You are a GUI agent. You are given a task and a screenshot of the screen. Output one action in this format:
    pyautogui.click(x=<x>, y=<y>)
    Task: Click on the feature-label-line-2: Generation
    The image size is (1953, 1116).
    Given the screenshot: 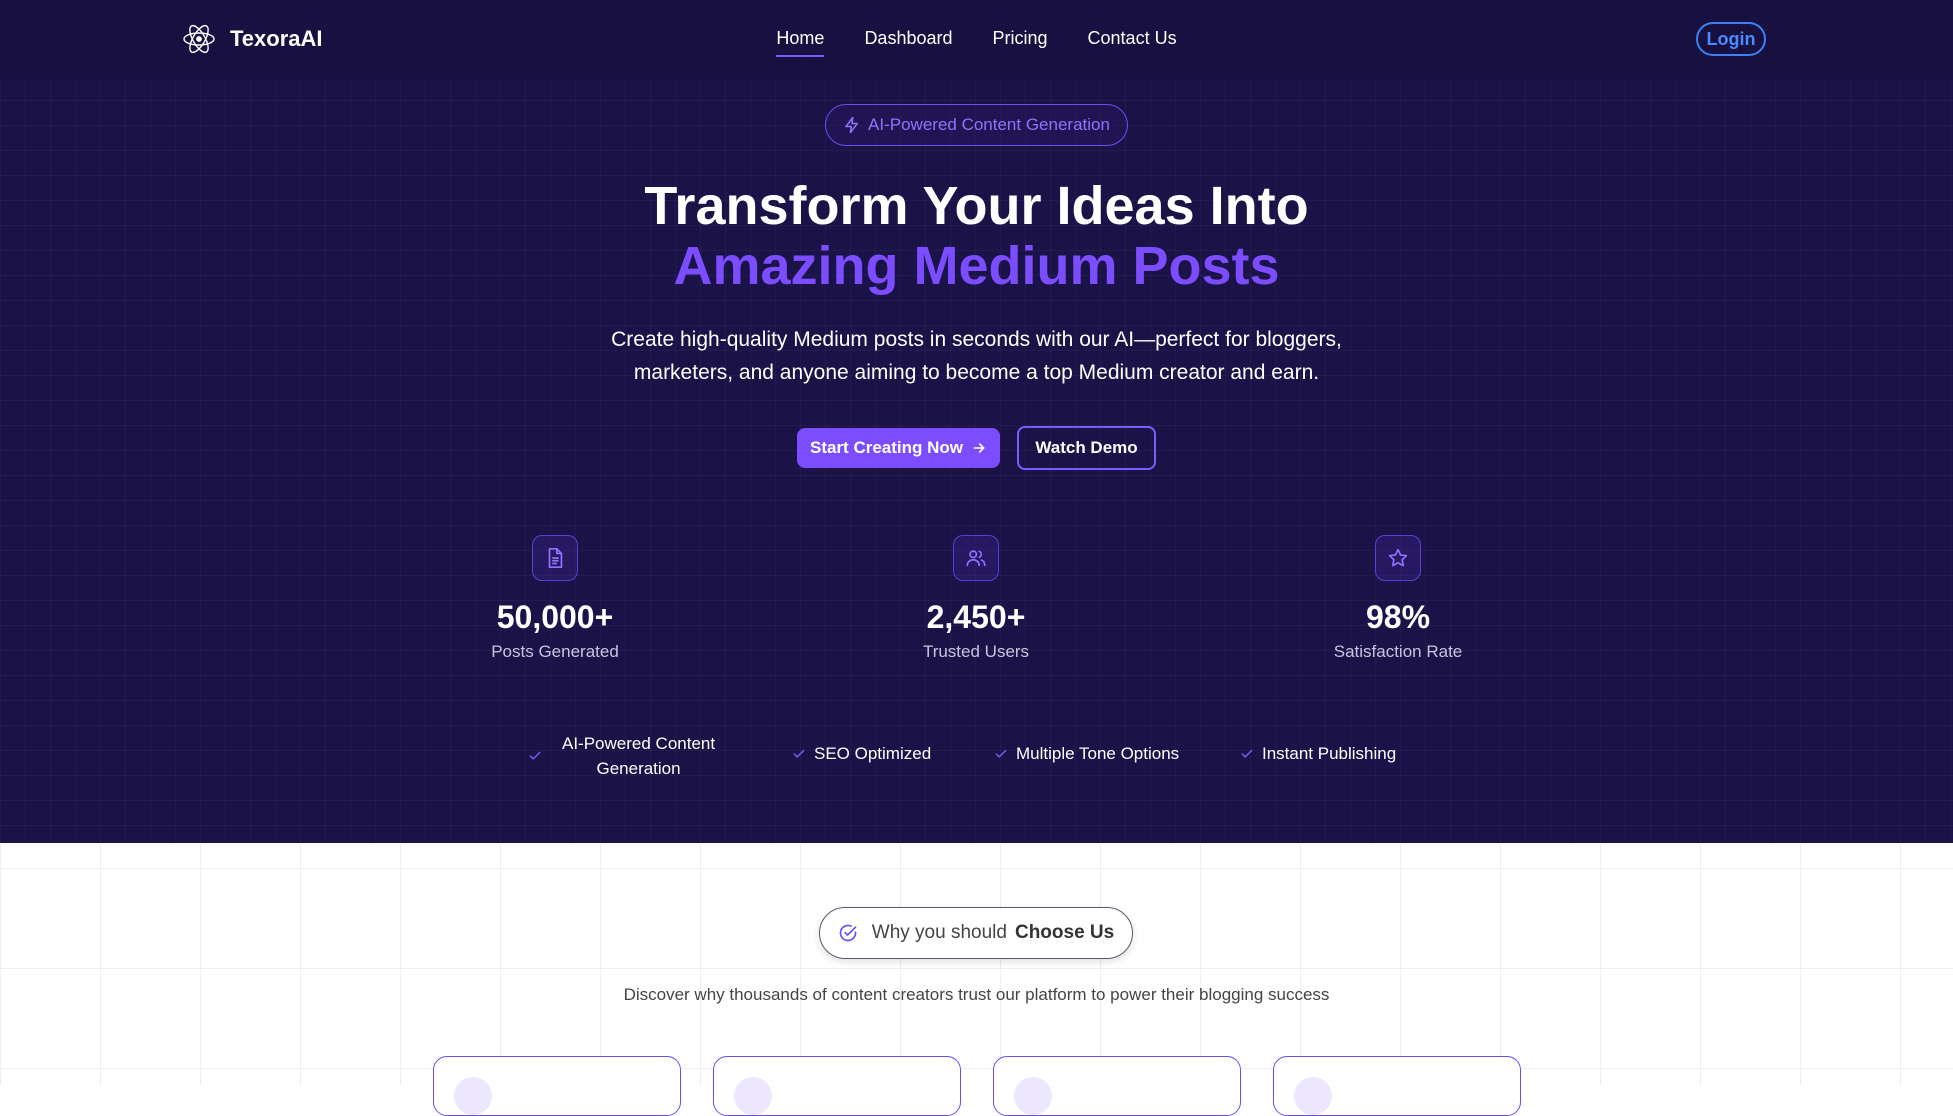 What is the action you would take?
    pyautogui.click(x=638, y=768)
    